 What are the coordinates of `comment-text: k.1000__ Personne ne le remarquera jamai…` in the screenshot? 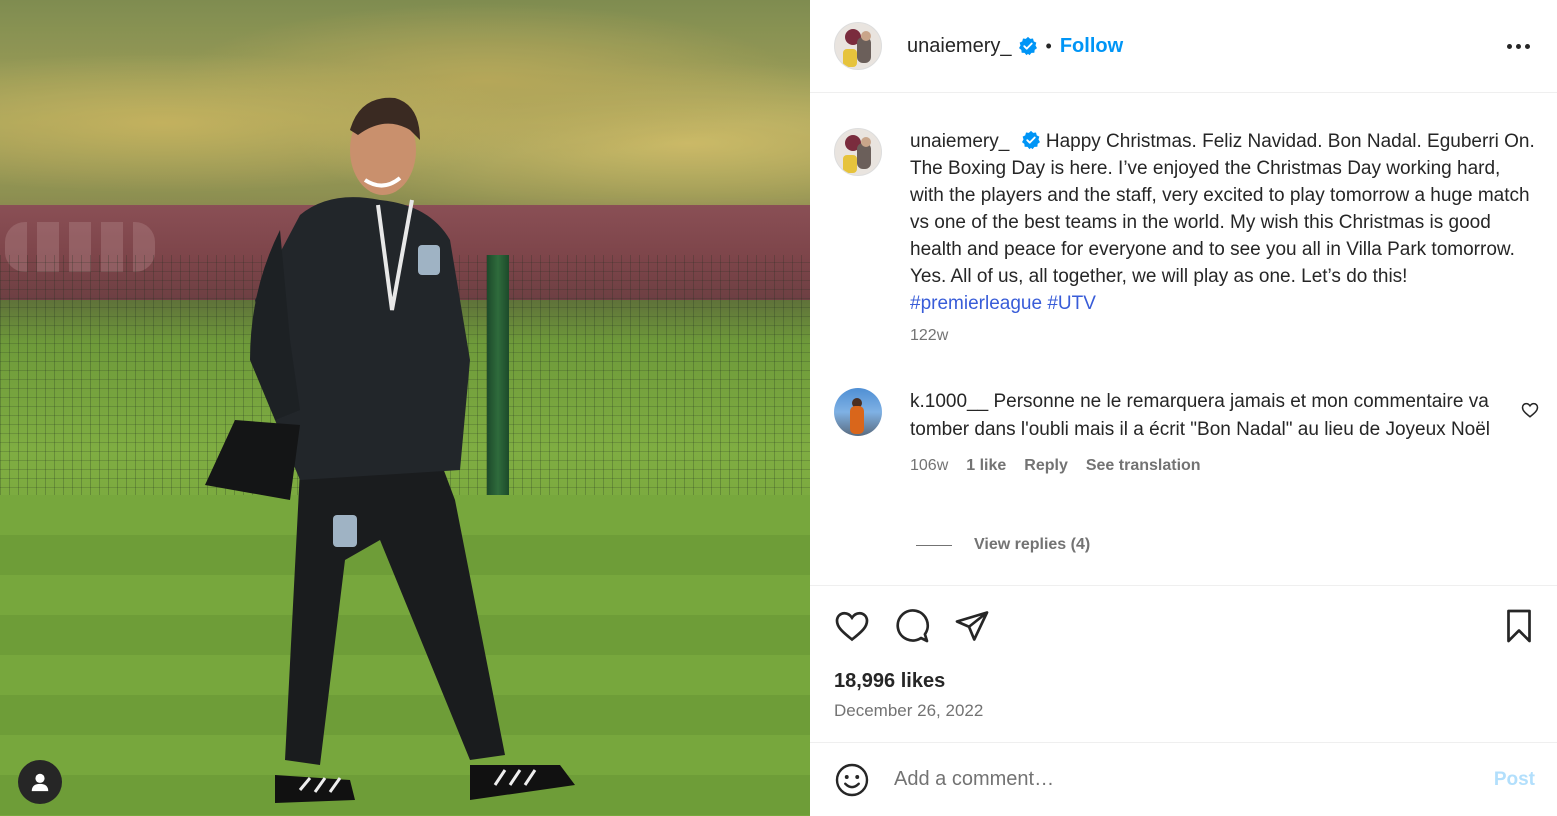 It's located at (1204, 415).